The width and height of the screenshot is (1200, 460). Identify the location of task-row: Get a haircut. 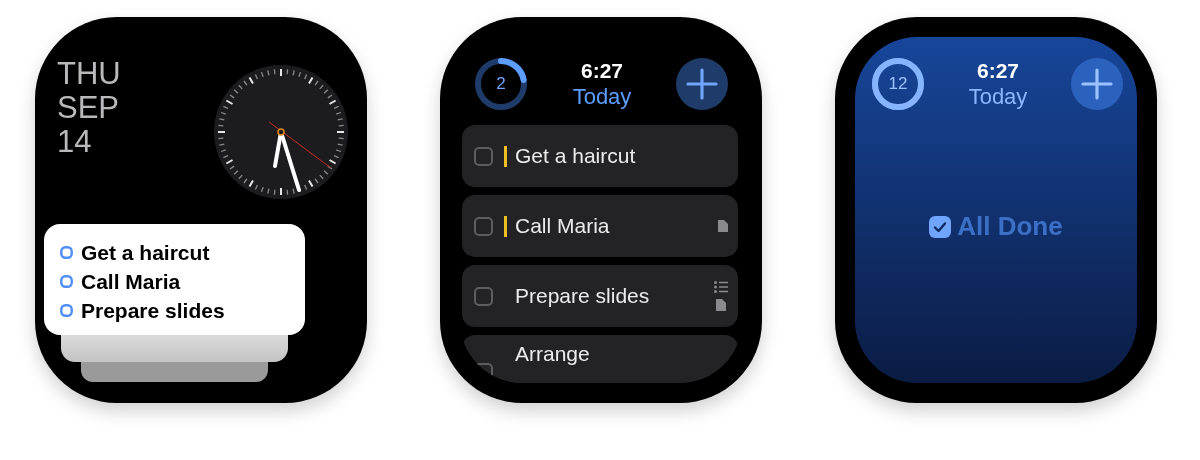
(600, 156).